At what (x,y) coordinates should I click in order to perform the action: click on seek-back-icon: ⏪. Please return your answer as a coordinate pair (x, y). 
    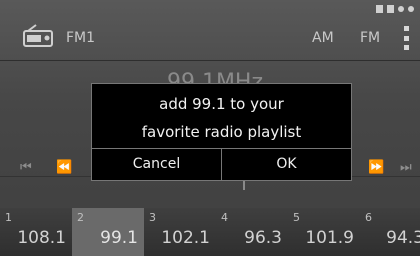
    Looking at the image, I should click on (64, 167).